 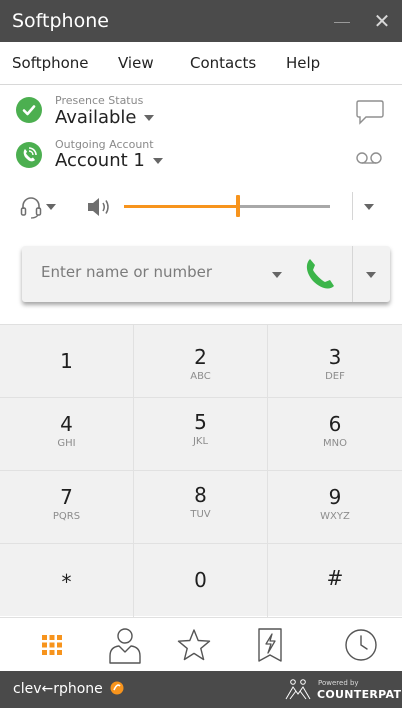 I want to click on key-digit: 6, so click(x=335, y=424).